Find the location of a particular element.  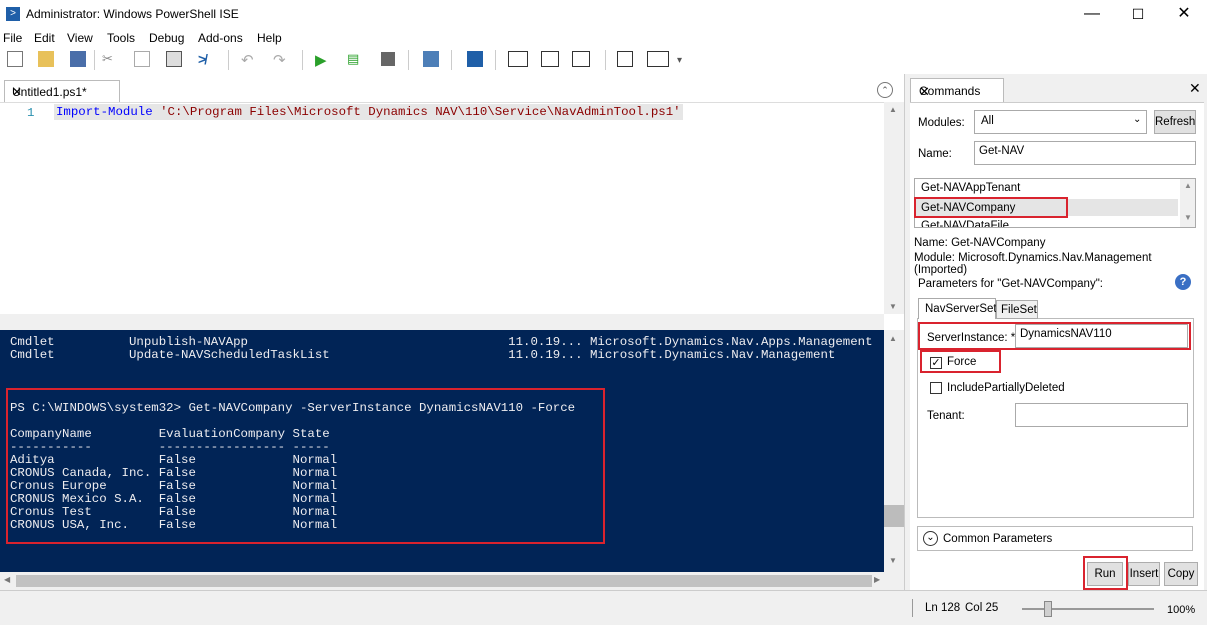

zoom-slider-track is located at coordinates (1088, 609).